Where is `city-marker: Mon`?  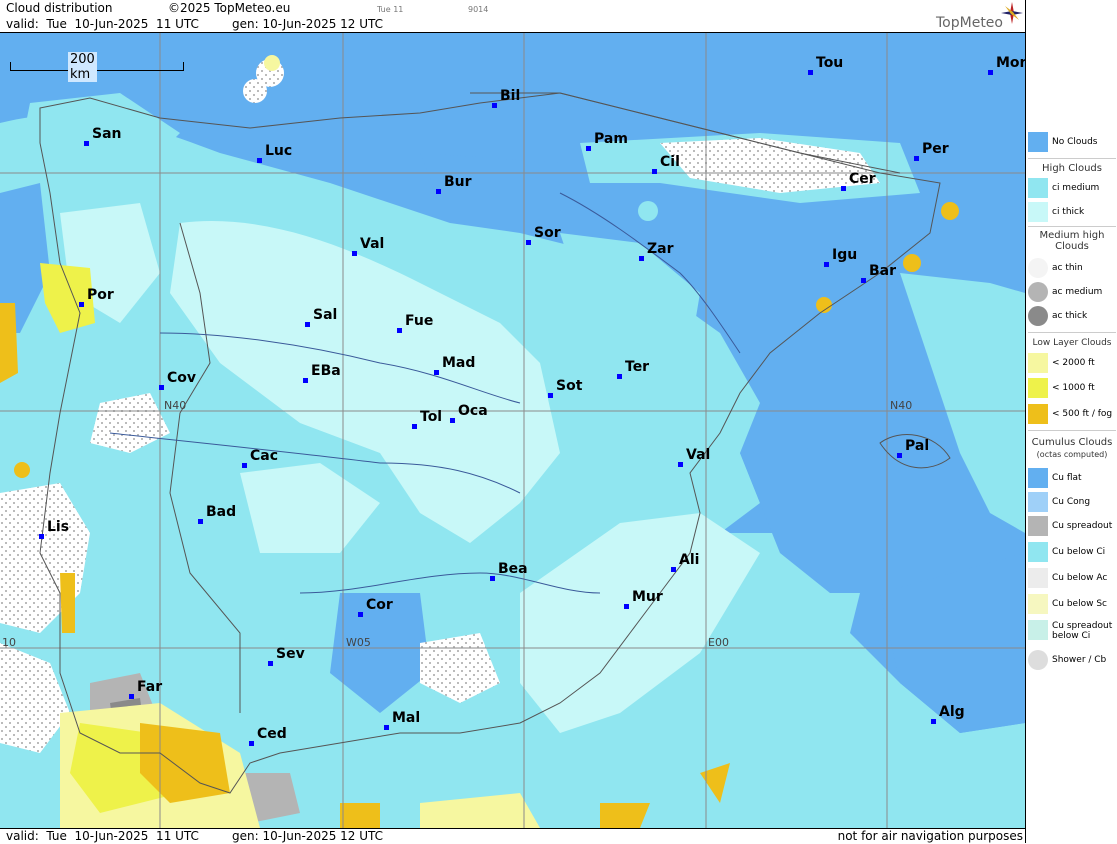 city-marker: Mon is located at coordinates (1006, 65).